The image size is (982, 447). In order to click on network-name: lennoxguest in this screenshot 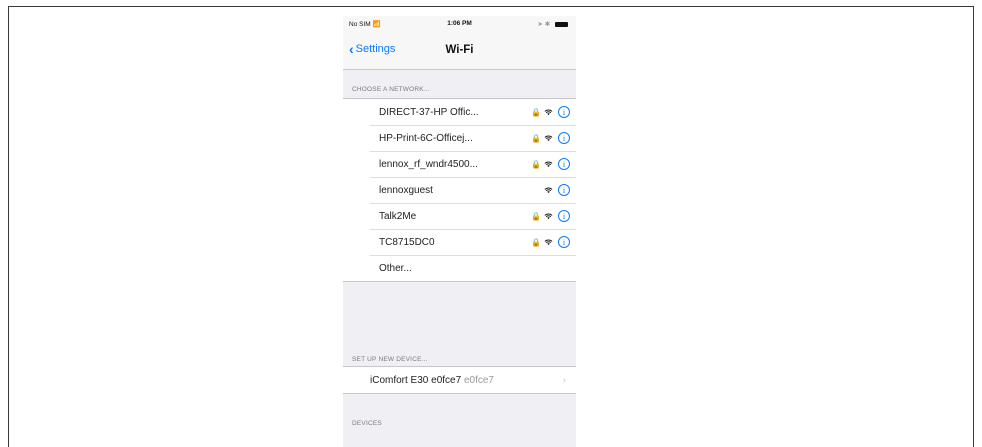, I will do `click(406, 190)`.